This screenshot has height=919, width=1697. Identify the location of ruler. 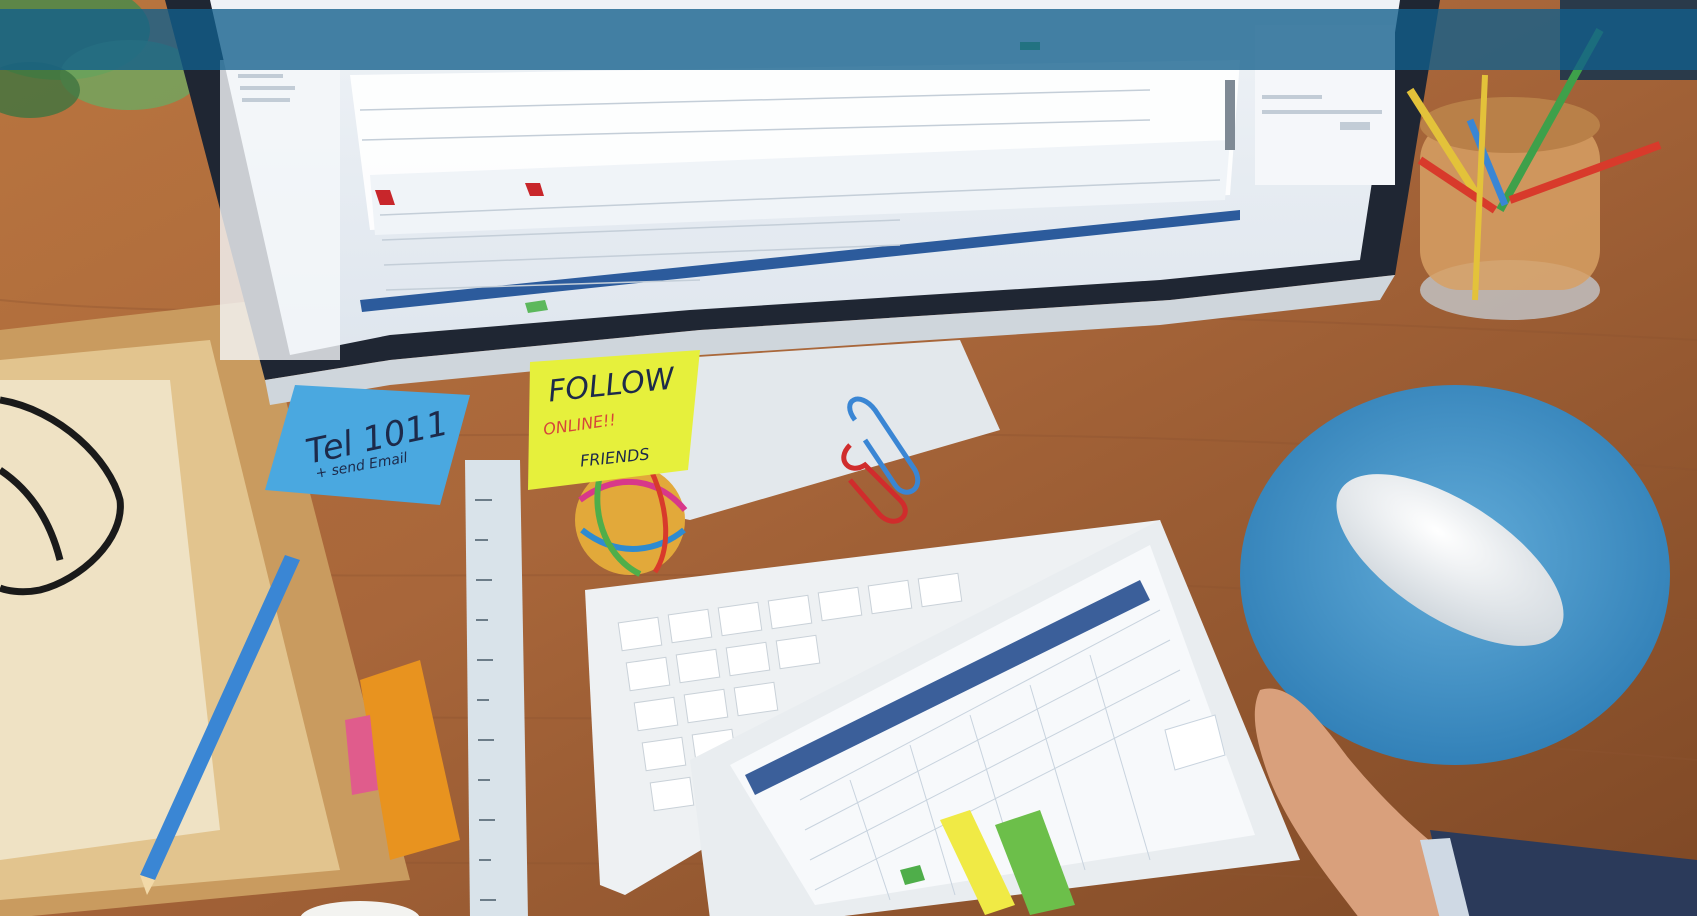
(496, 689).